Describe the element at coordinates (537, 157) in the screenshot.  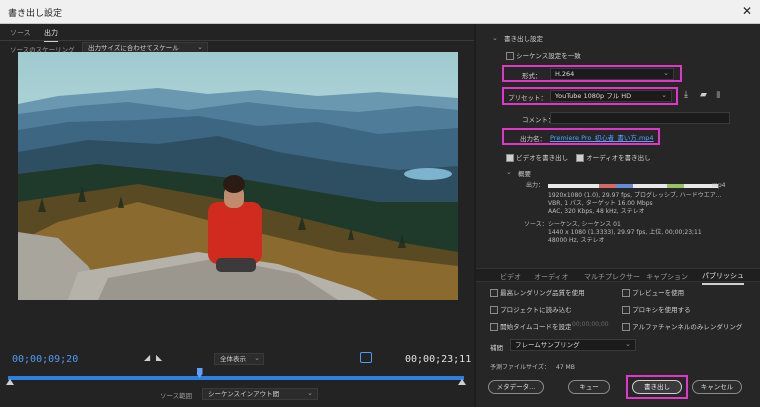
I see `export-video-checkbox: ビデオを書き出し` at that location.